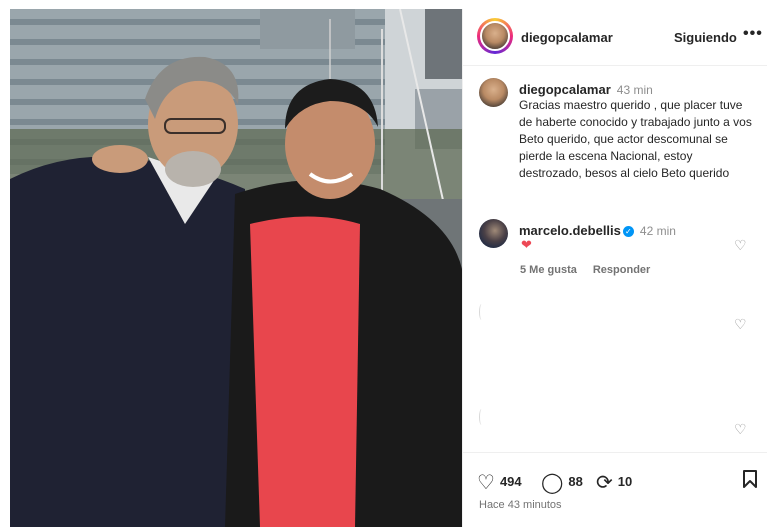 The width and height of the screenshot is (767, 528). Describe the element at coordinates (486, 483) in the screenshot. I see `heart-icon: ♡` at that location.